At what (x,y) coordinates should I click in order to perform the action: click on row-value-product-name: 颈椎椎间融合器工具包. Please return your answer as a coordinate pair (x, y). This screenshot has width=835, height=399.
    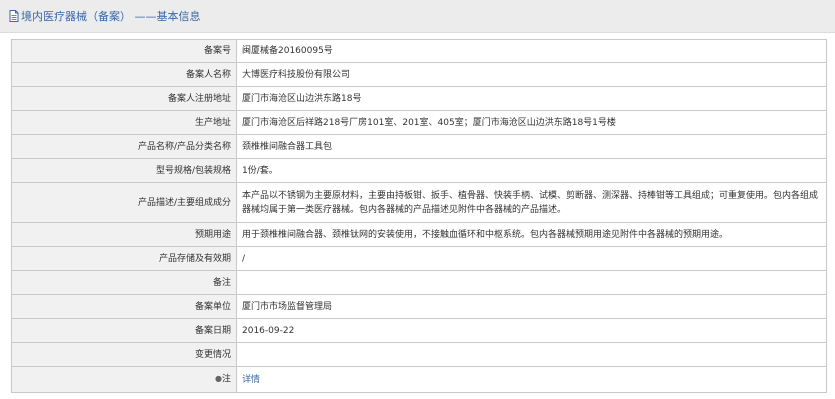
    Looking at the image, I should click on (531, 146).